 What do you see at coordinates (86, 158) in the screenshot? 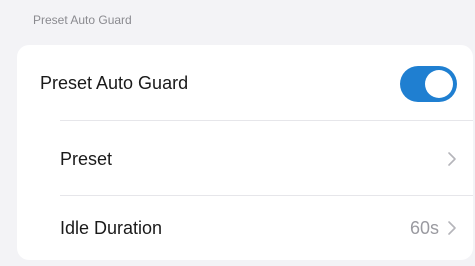
I see `preset-label: Preset` at bounding box center [86, 158].